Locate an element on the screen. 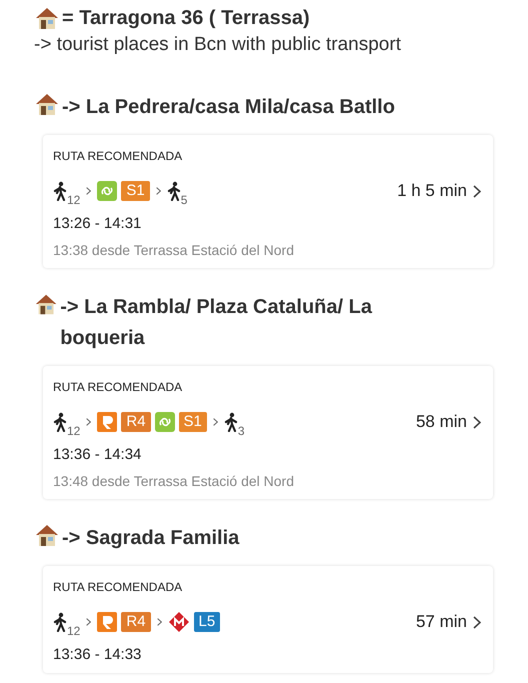 The image size is (528, 683). route-duration: 57 min is located at coordinates (441, 622).